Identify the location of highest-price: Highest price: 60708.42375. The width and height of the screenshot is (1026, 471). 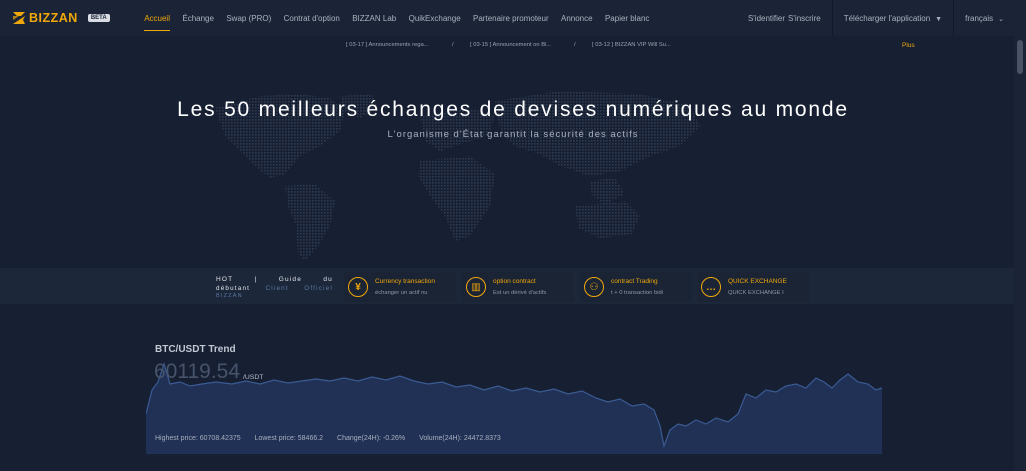
(198, 438).